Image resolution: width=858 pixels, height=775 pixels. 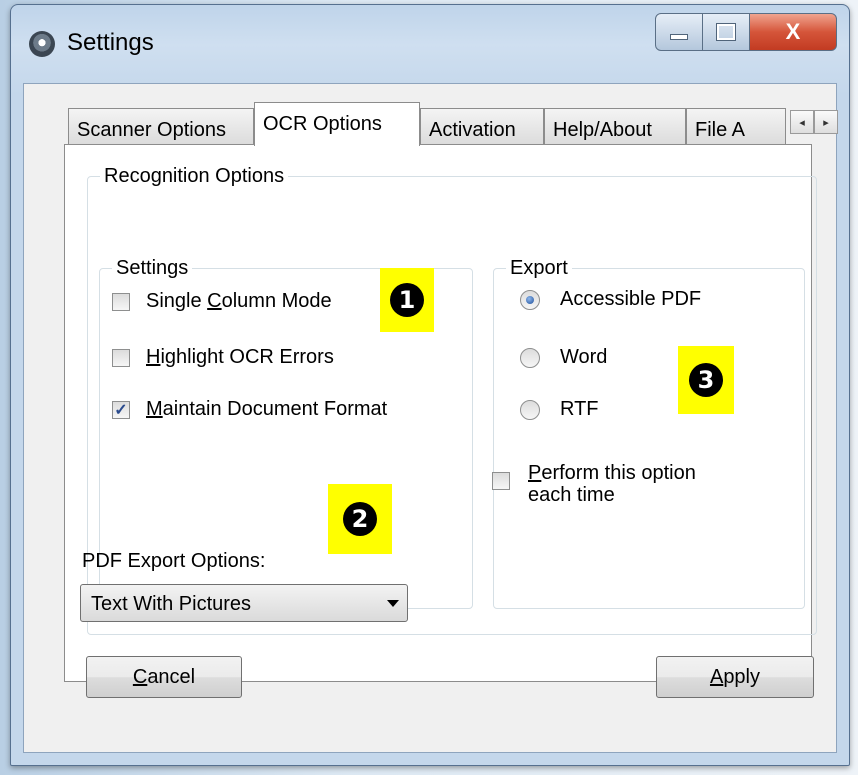 What do you see at coordinates (539, 268) in the screenshot?
I see `export-group-title: Export` at bounding box center [539, 268].